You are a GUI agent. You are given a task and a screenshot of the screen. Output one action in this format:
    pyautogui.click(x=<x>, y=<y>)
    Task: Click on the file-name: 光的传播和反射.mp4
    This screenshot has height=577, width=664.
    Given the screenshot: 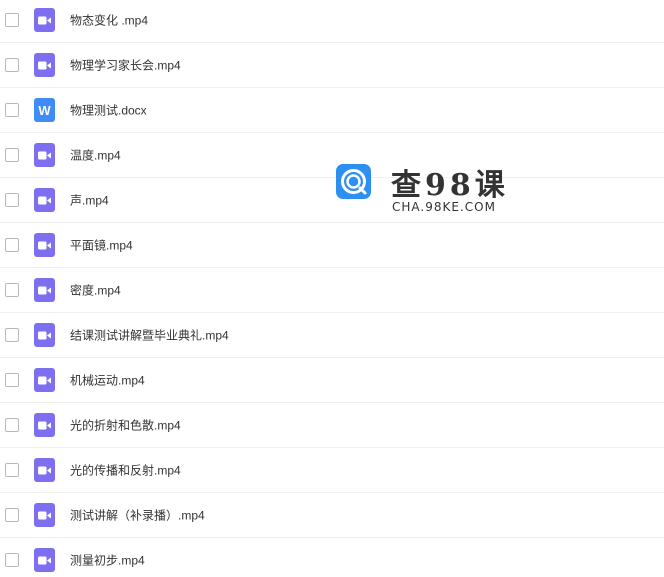 What is the action you would take?
    pyautogui.click(x=125, y=470)
    